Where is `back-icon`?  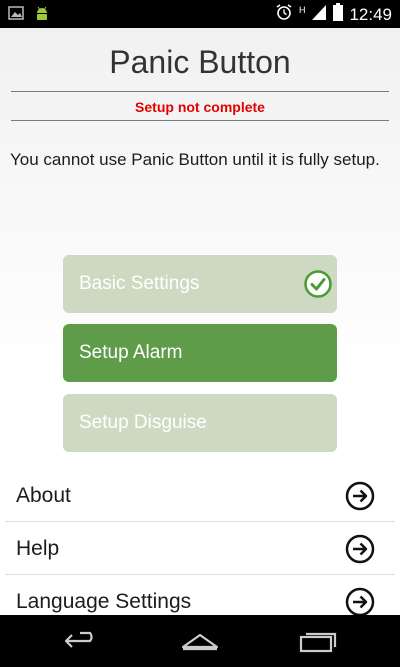 back-icon is located at coordinates (82, 643).